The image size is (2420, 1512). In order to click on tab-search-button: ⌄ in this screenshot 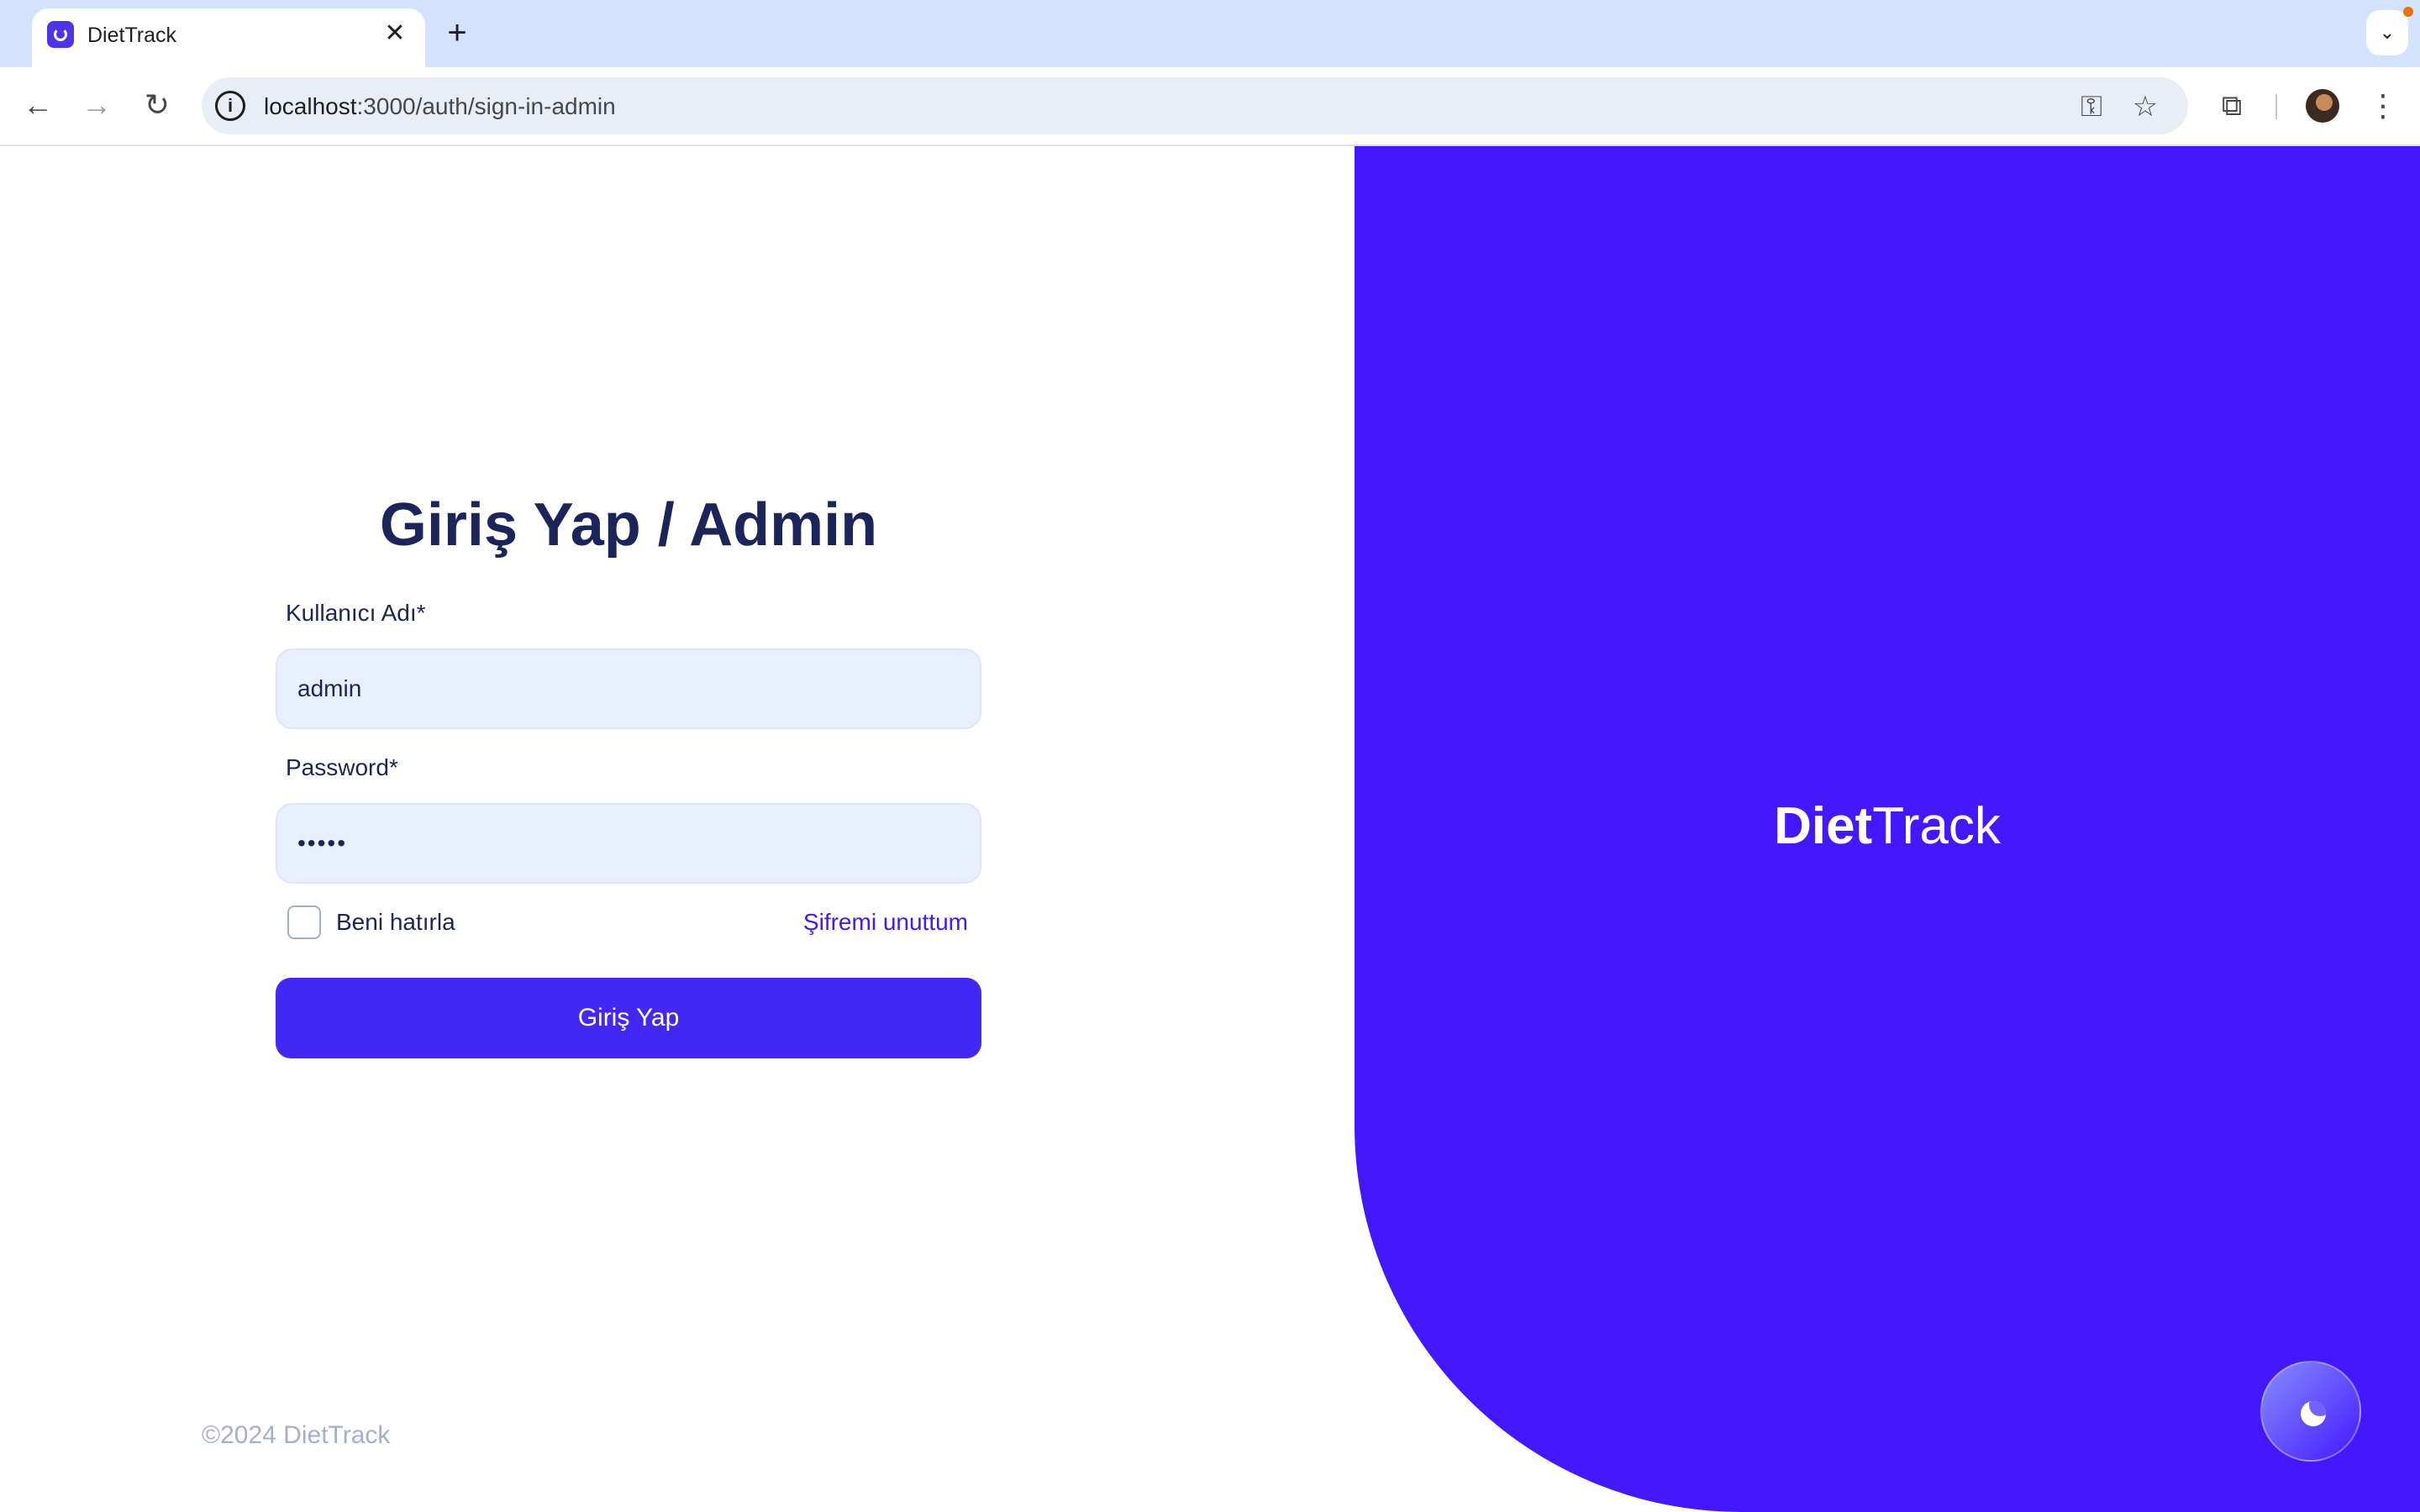, I will do `click(2387, 32)`.